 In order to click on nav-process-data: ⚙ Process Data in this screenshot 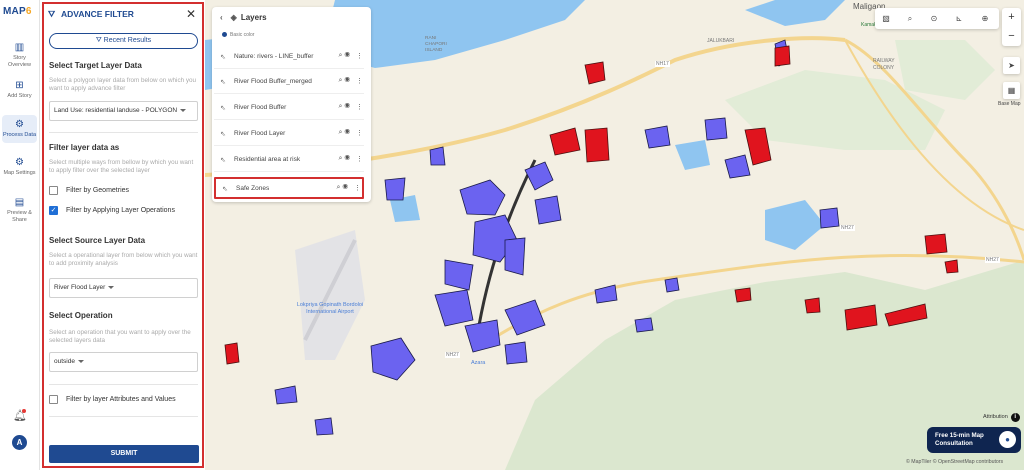, I will do `click(19, 129)`.